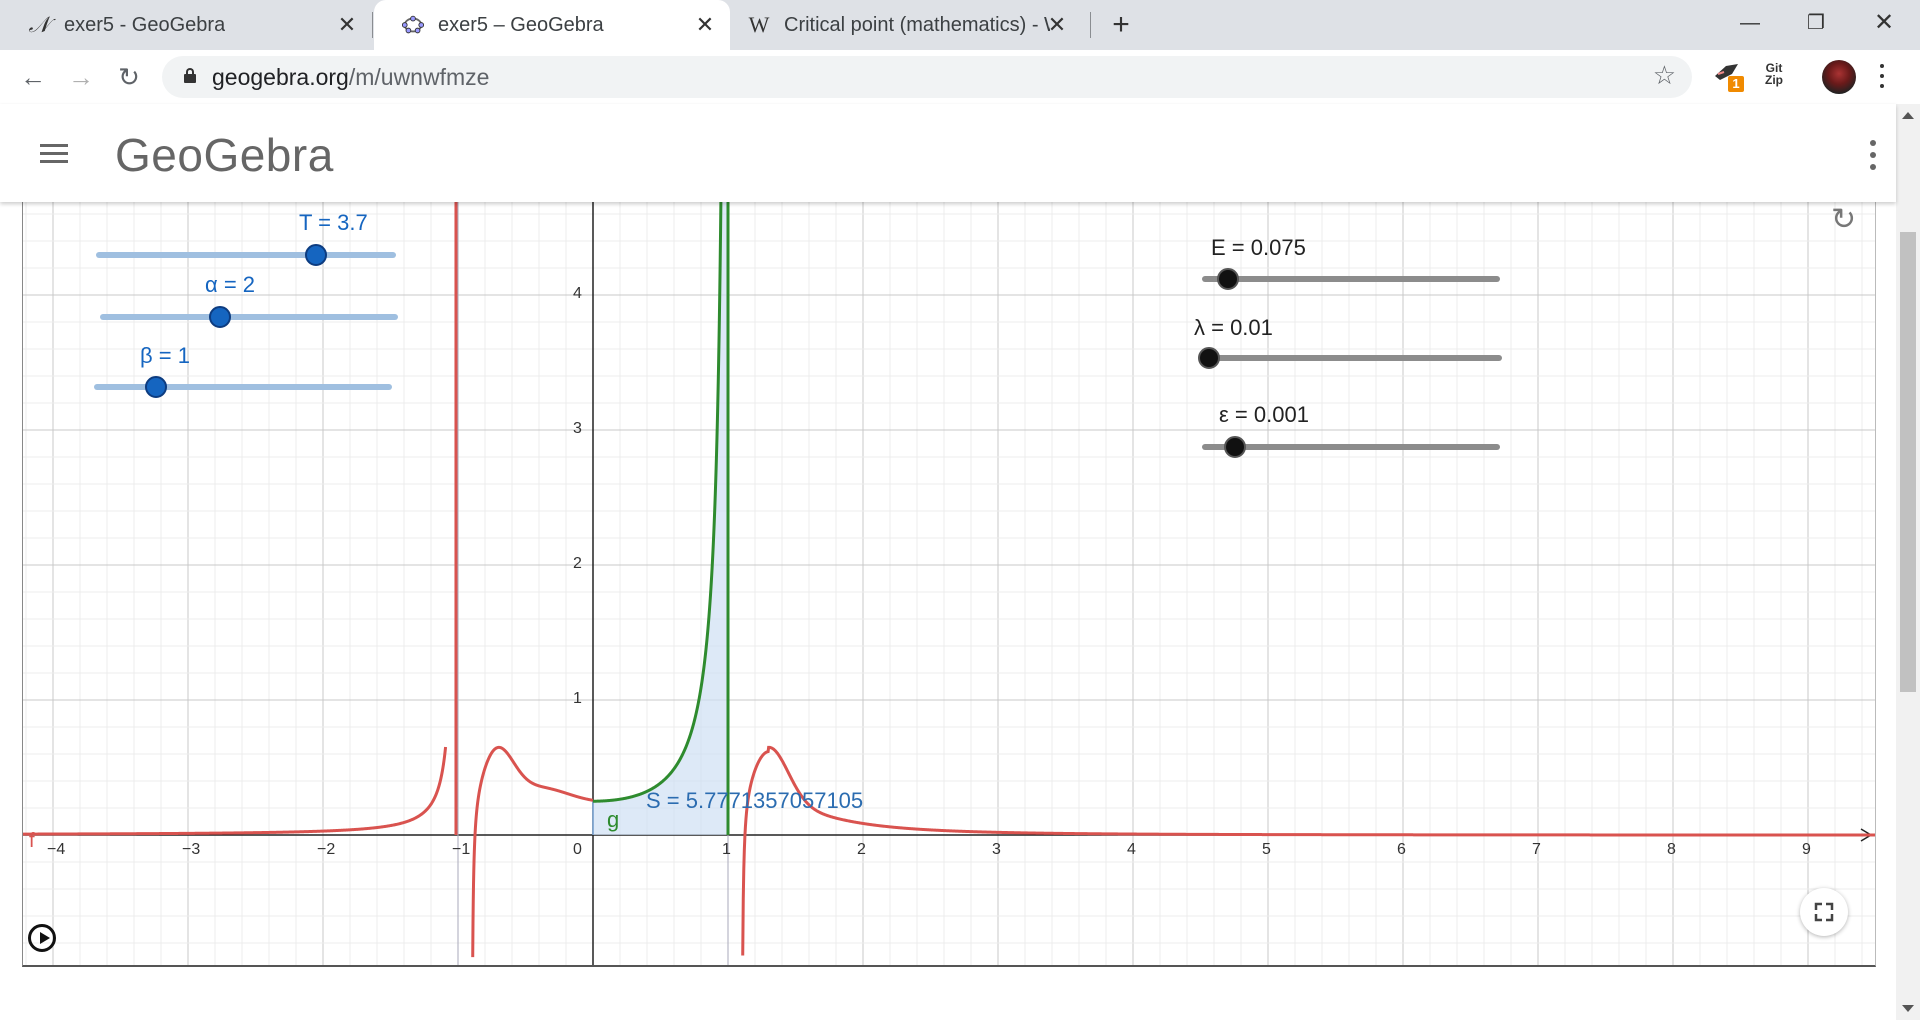 The height and width of the screenshot is (1020, 1920). I want to click on fullscreen-icon, so click(1824, 912).